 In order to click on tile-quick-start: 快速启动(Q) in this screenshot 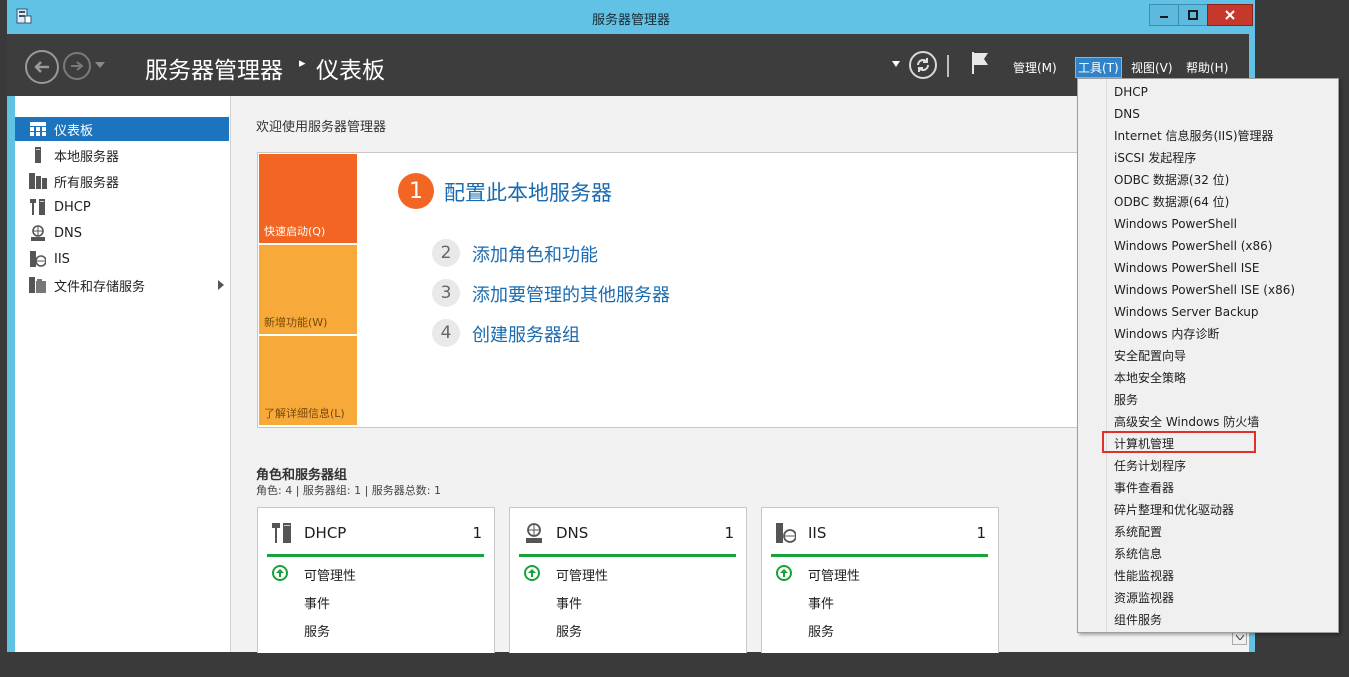, I will do `click(308, 198)`.